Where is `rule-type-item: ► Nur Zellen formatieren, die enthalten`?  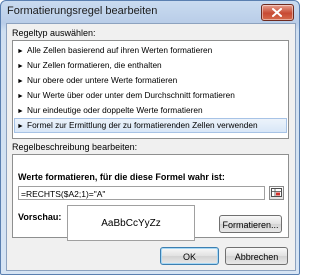
rule-type-item: ► Nur Zellen formatieren, die enthalten is located at coordinates (150, 65).